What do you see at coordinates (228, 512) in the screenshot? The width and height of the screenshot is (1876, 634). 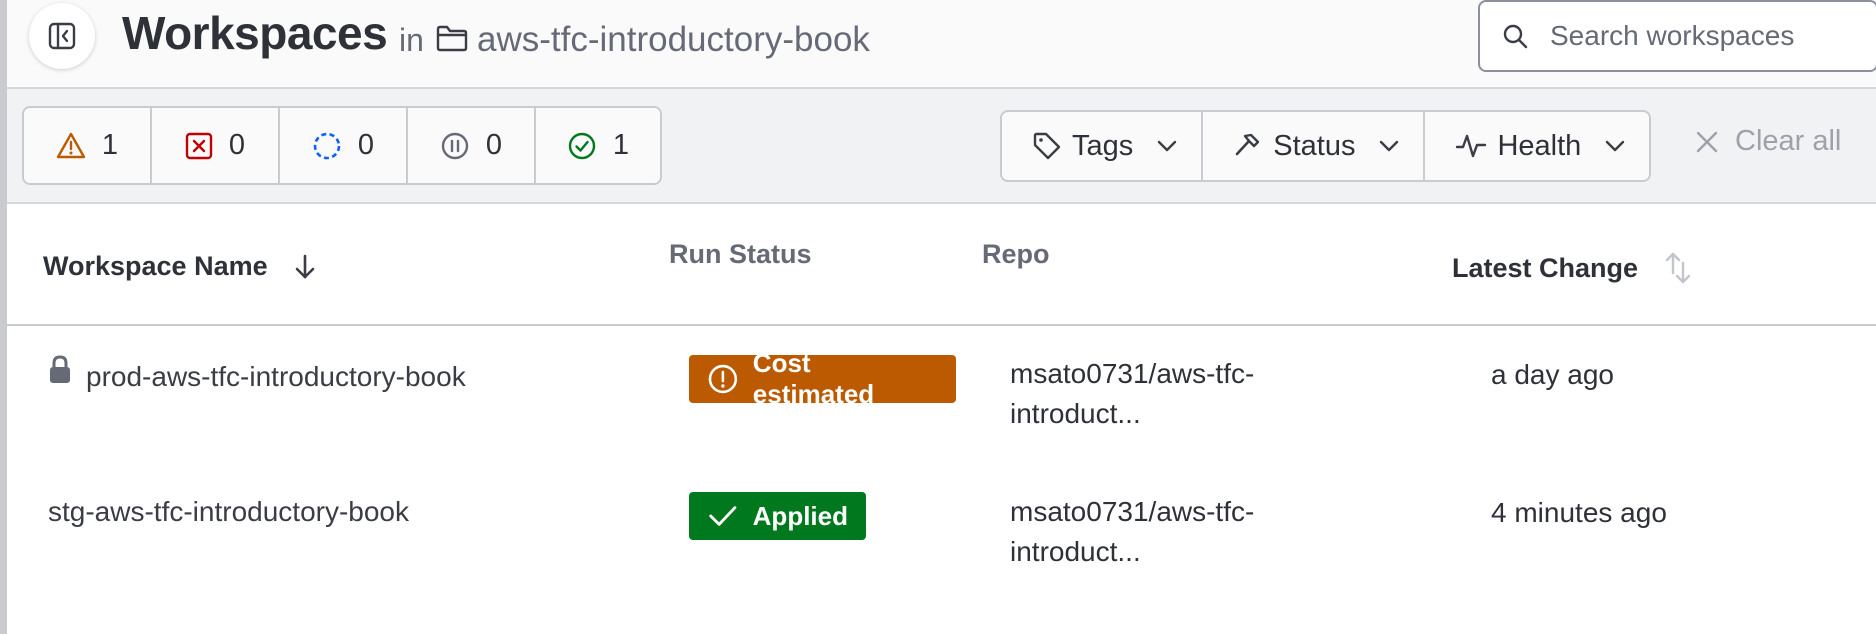 I see `workspace-name-link: stg-aws-tfc-introductory-book` at bounding box center [228, 512].